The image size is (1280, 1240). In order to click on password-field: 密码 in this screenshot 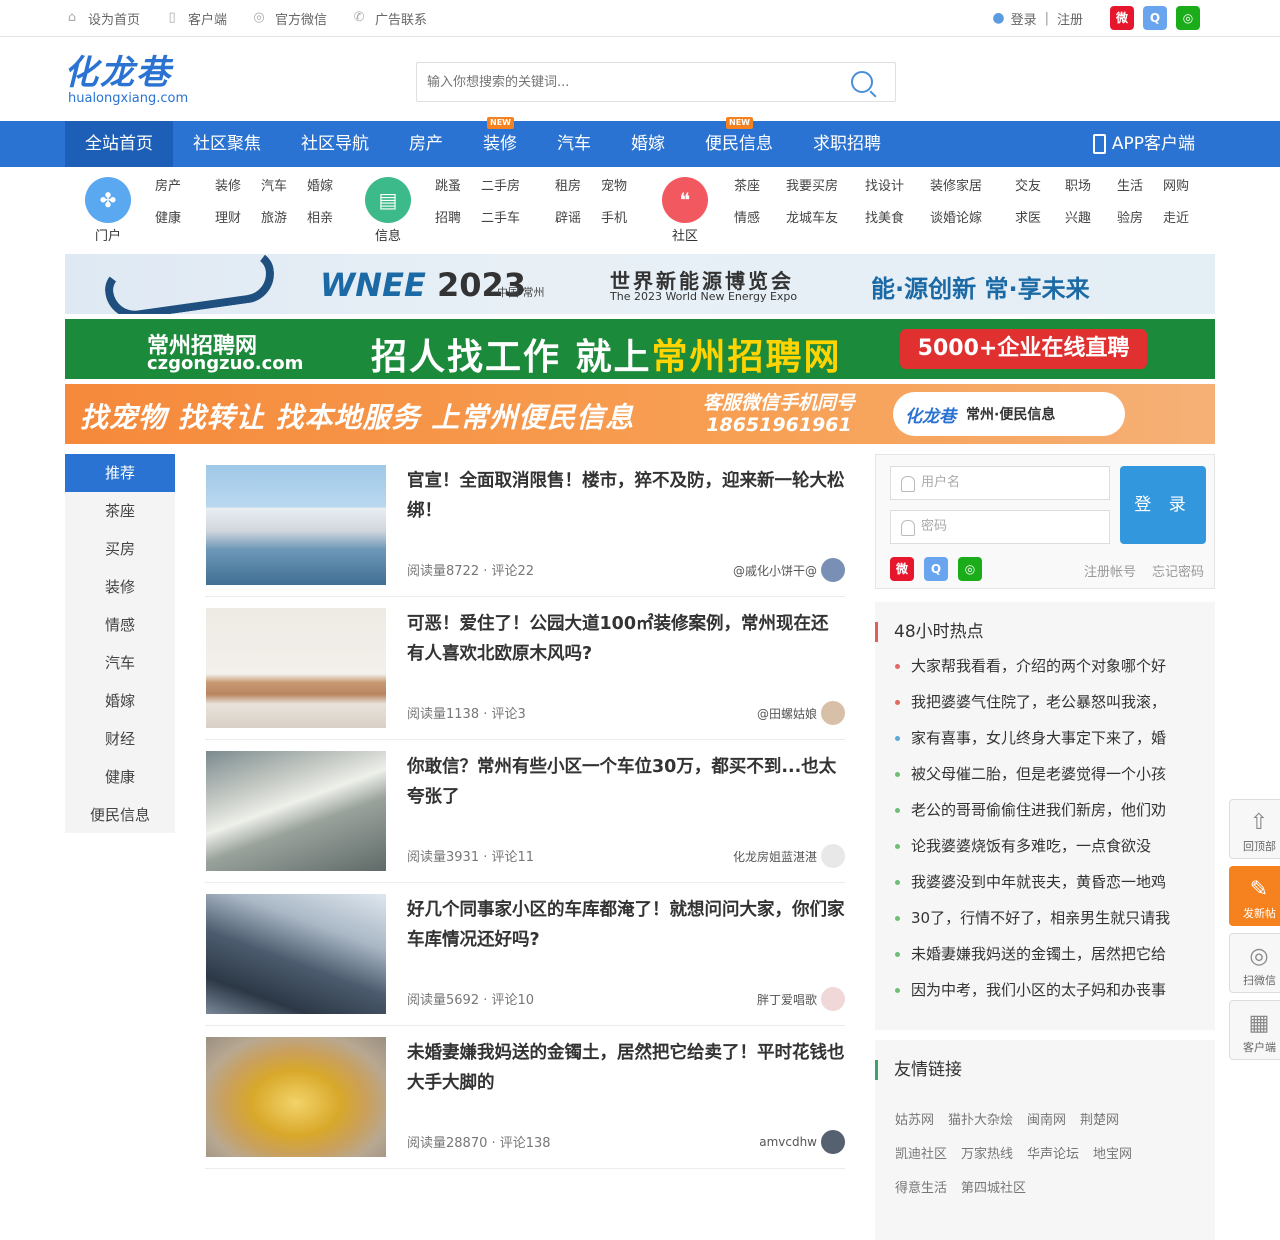, I will do `click(1000, 527)`.